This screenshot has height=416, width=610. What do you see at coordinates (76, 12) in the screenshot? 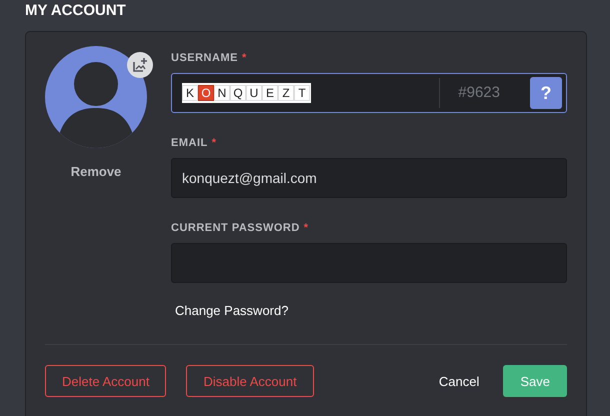
I see `page-title: MY ACCOUNT` at bounding box center [76, 12].